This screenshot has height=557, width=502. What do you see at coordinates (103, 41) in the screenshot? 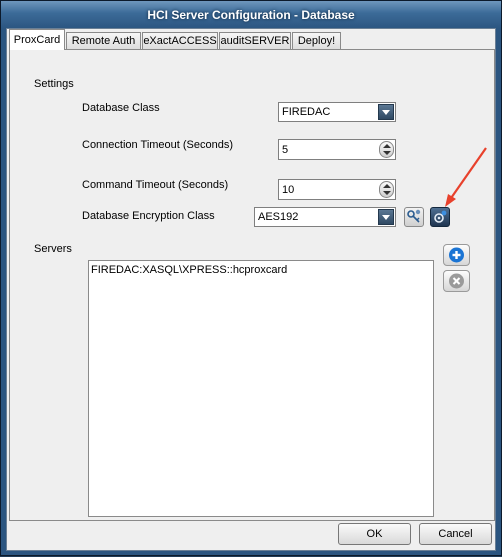
I see `tab-remote-auth: Remote Auth` at bounding box center [103, 41].